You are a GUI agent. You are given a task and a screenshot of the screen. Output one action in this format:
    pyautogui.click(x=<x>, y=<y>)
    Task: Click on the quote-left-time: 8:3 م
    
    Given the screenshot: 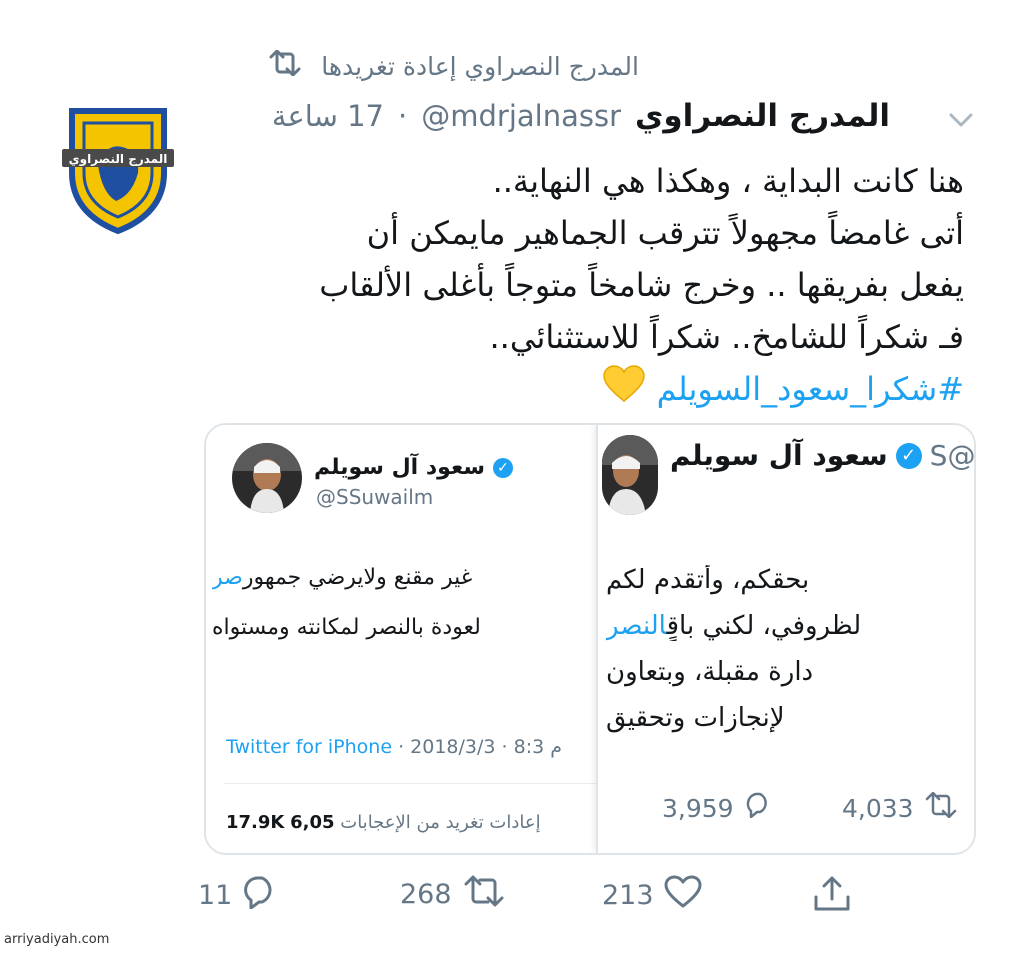 What is the action you would take?
    pyautogui.click(x=537, y=747)
    